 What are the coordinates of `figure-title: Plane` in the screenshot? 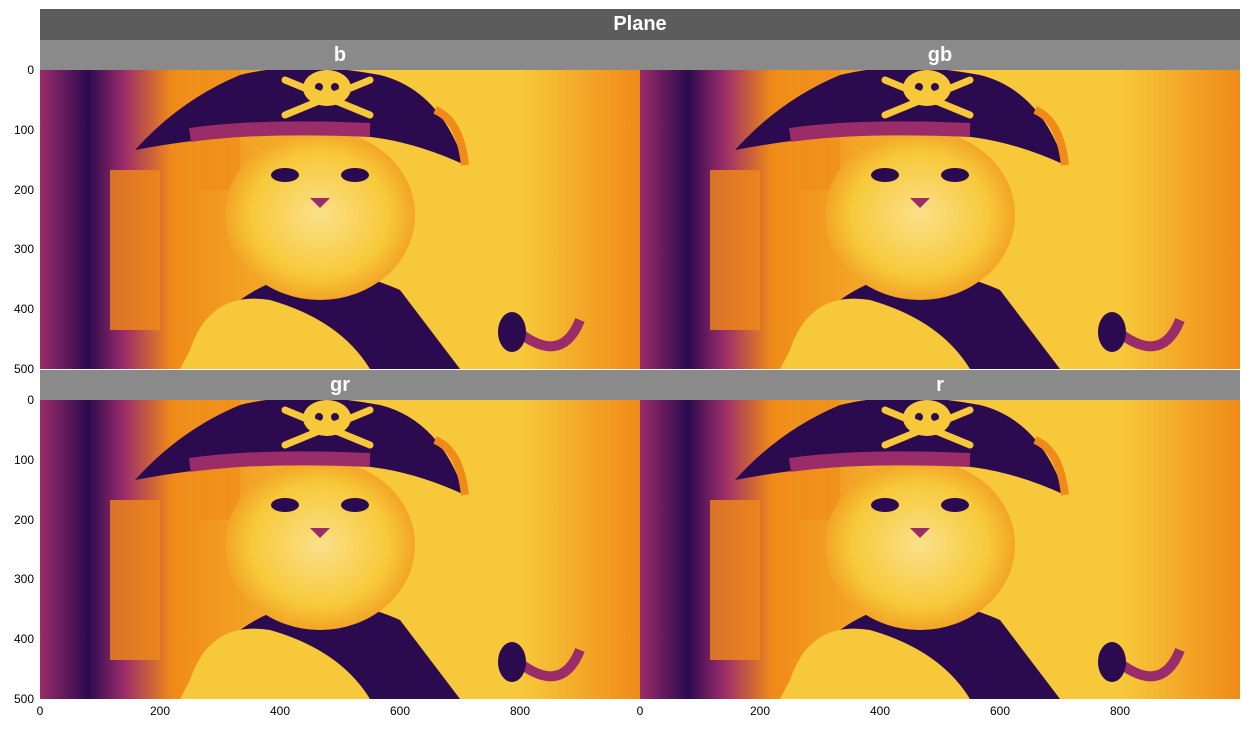 It's located at (640, 24).